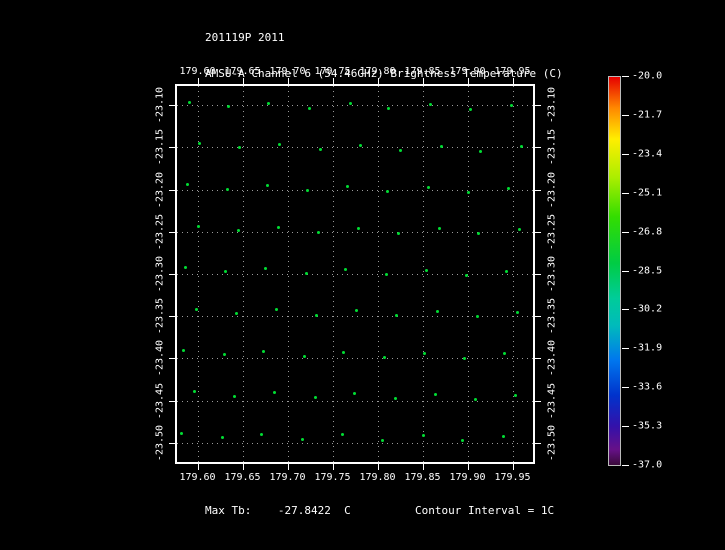 This screenshot has height=550, width=725. What do you see at coordinates (647, 232) in the screenshot?
I see `colorbar-tick-label: -26.8` at bounding box center [647, 232].